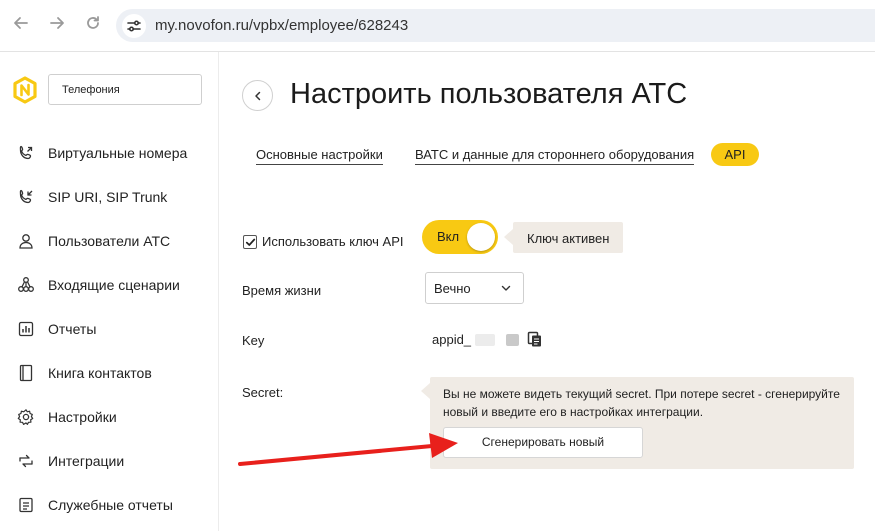 The width and height of the screenshot is (875, 531). What do you see at coordinates (448, 236) in the screenshot?
I see `toggle-label: Вкл` at bounding box center [448, 236].